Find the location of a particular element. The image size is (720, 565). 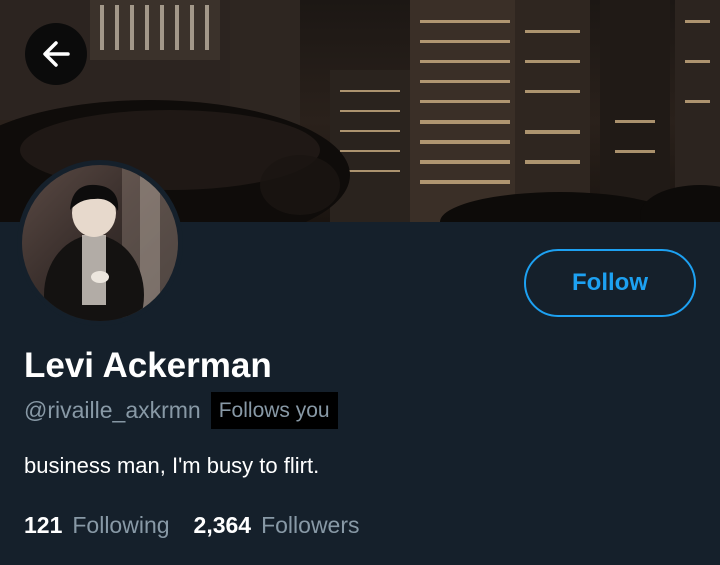

follow-button: Follow is located at coordinates (610, 283).